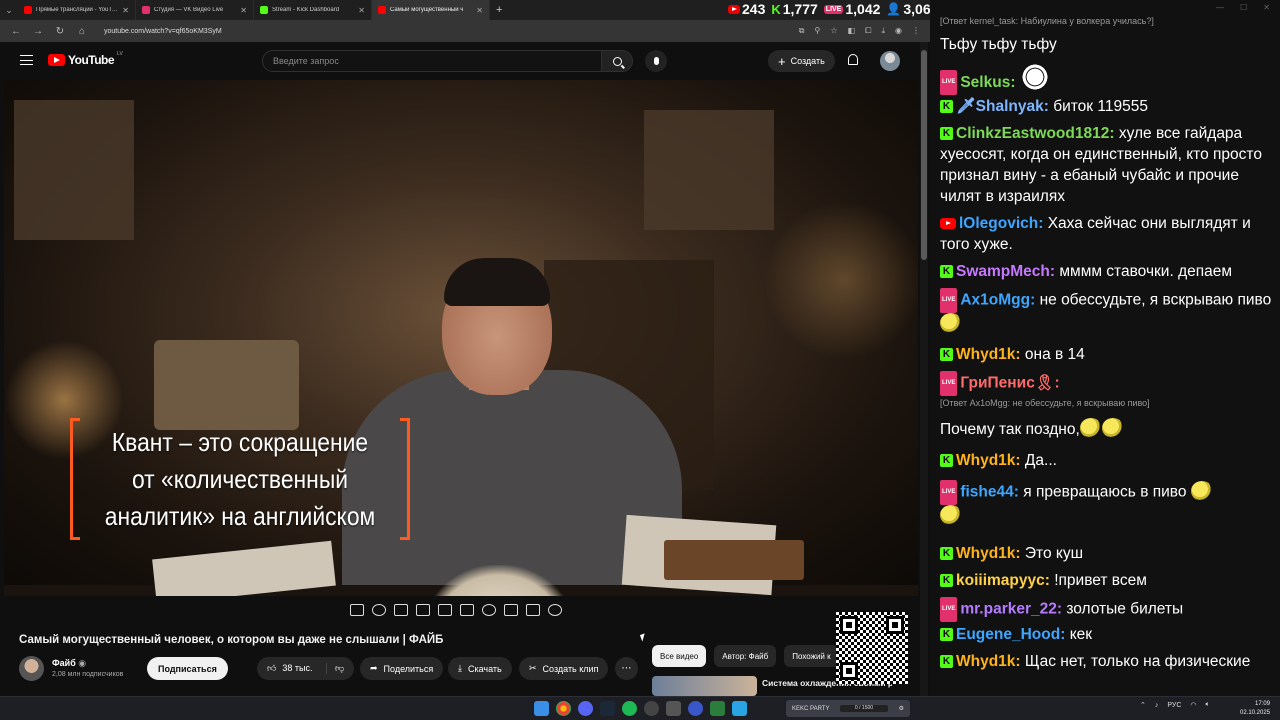 This screenshot has height=720, width=1280. What do you see at coordinates (1010, 634) in the screenshot?
I see `chat-username: Eugene_Hood:` at bounding box center [1010, 634].